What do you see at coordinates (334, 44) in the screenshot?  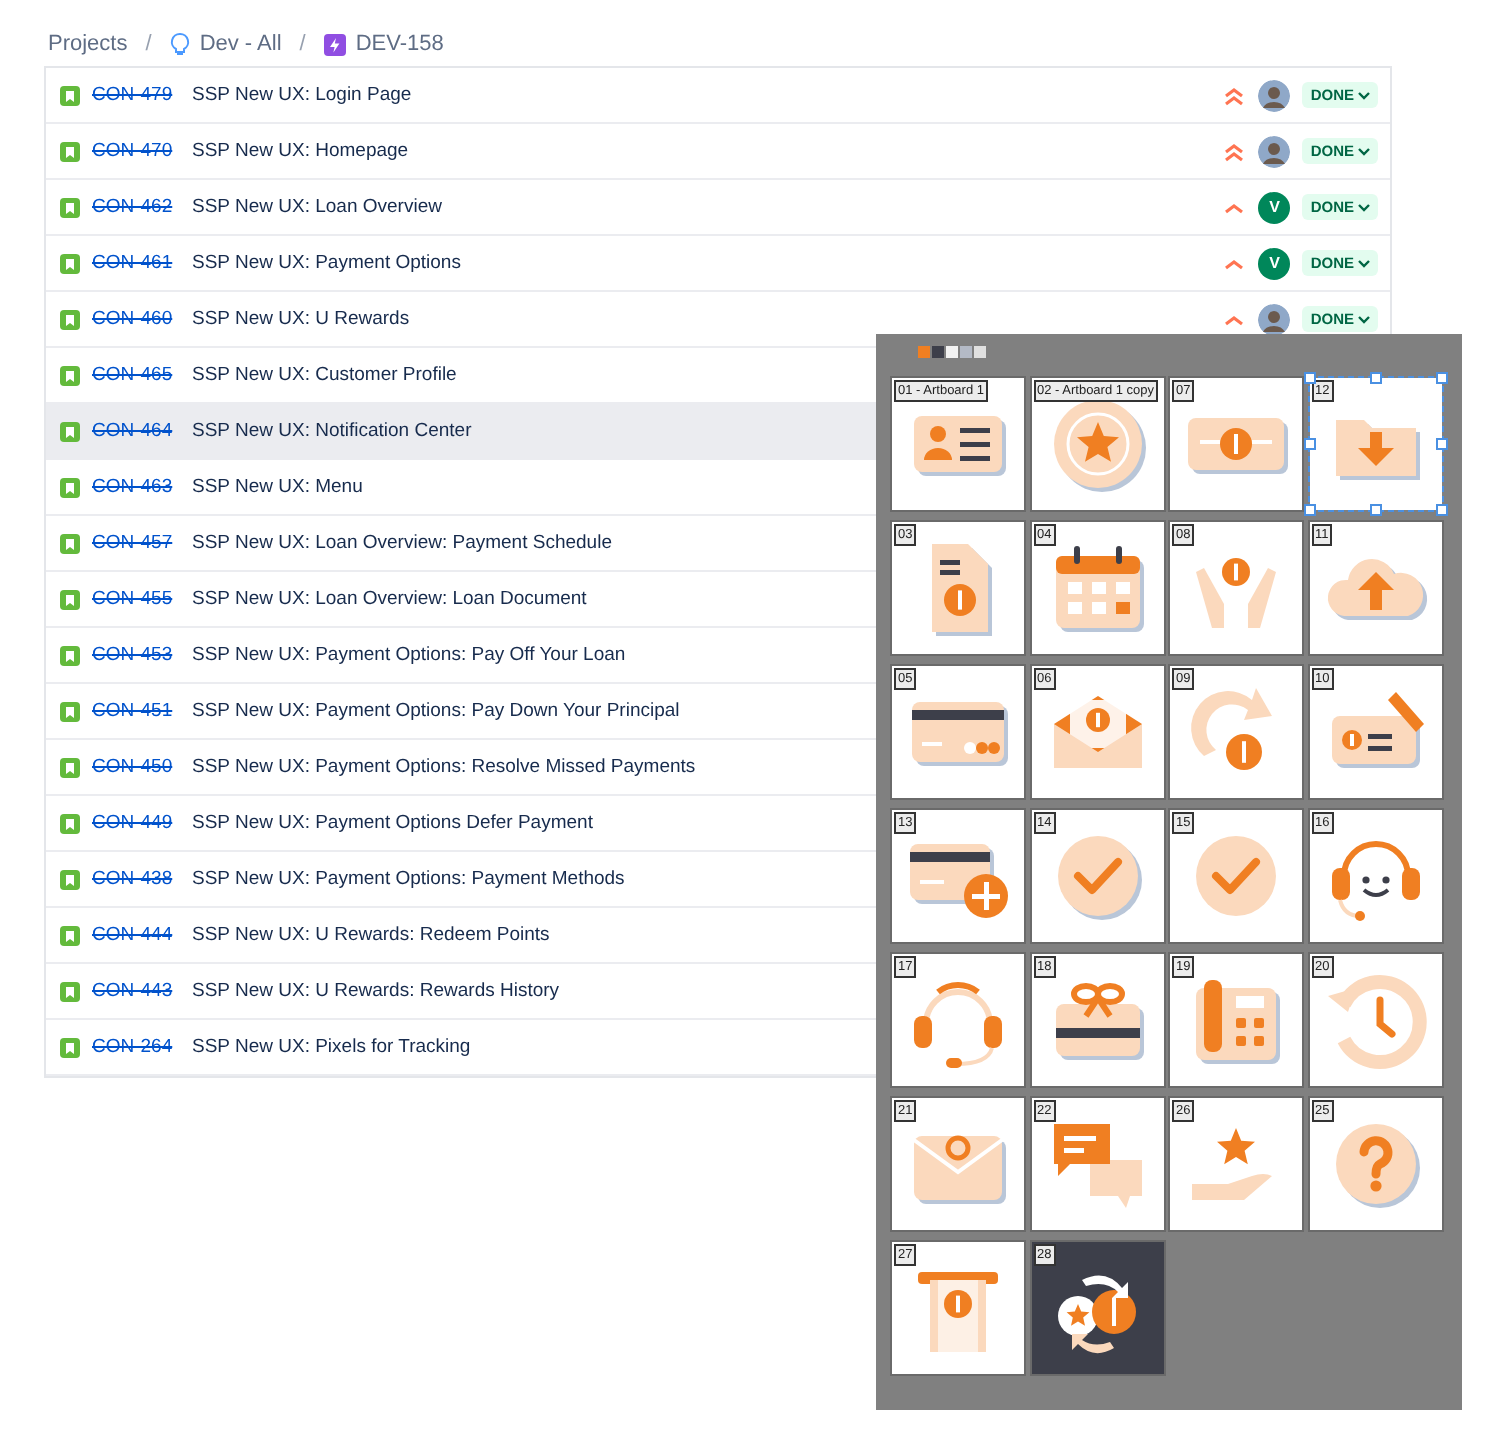 I see `lightning-icon` at bounding box center [334, 44].